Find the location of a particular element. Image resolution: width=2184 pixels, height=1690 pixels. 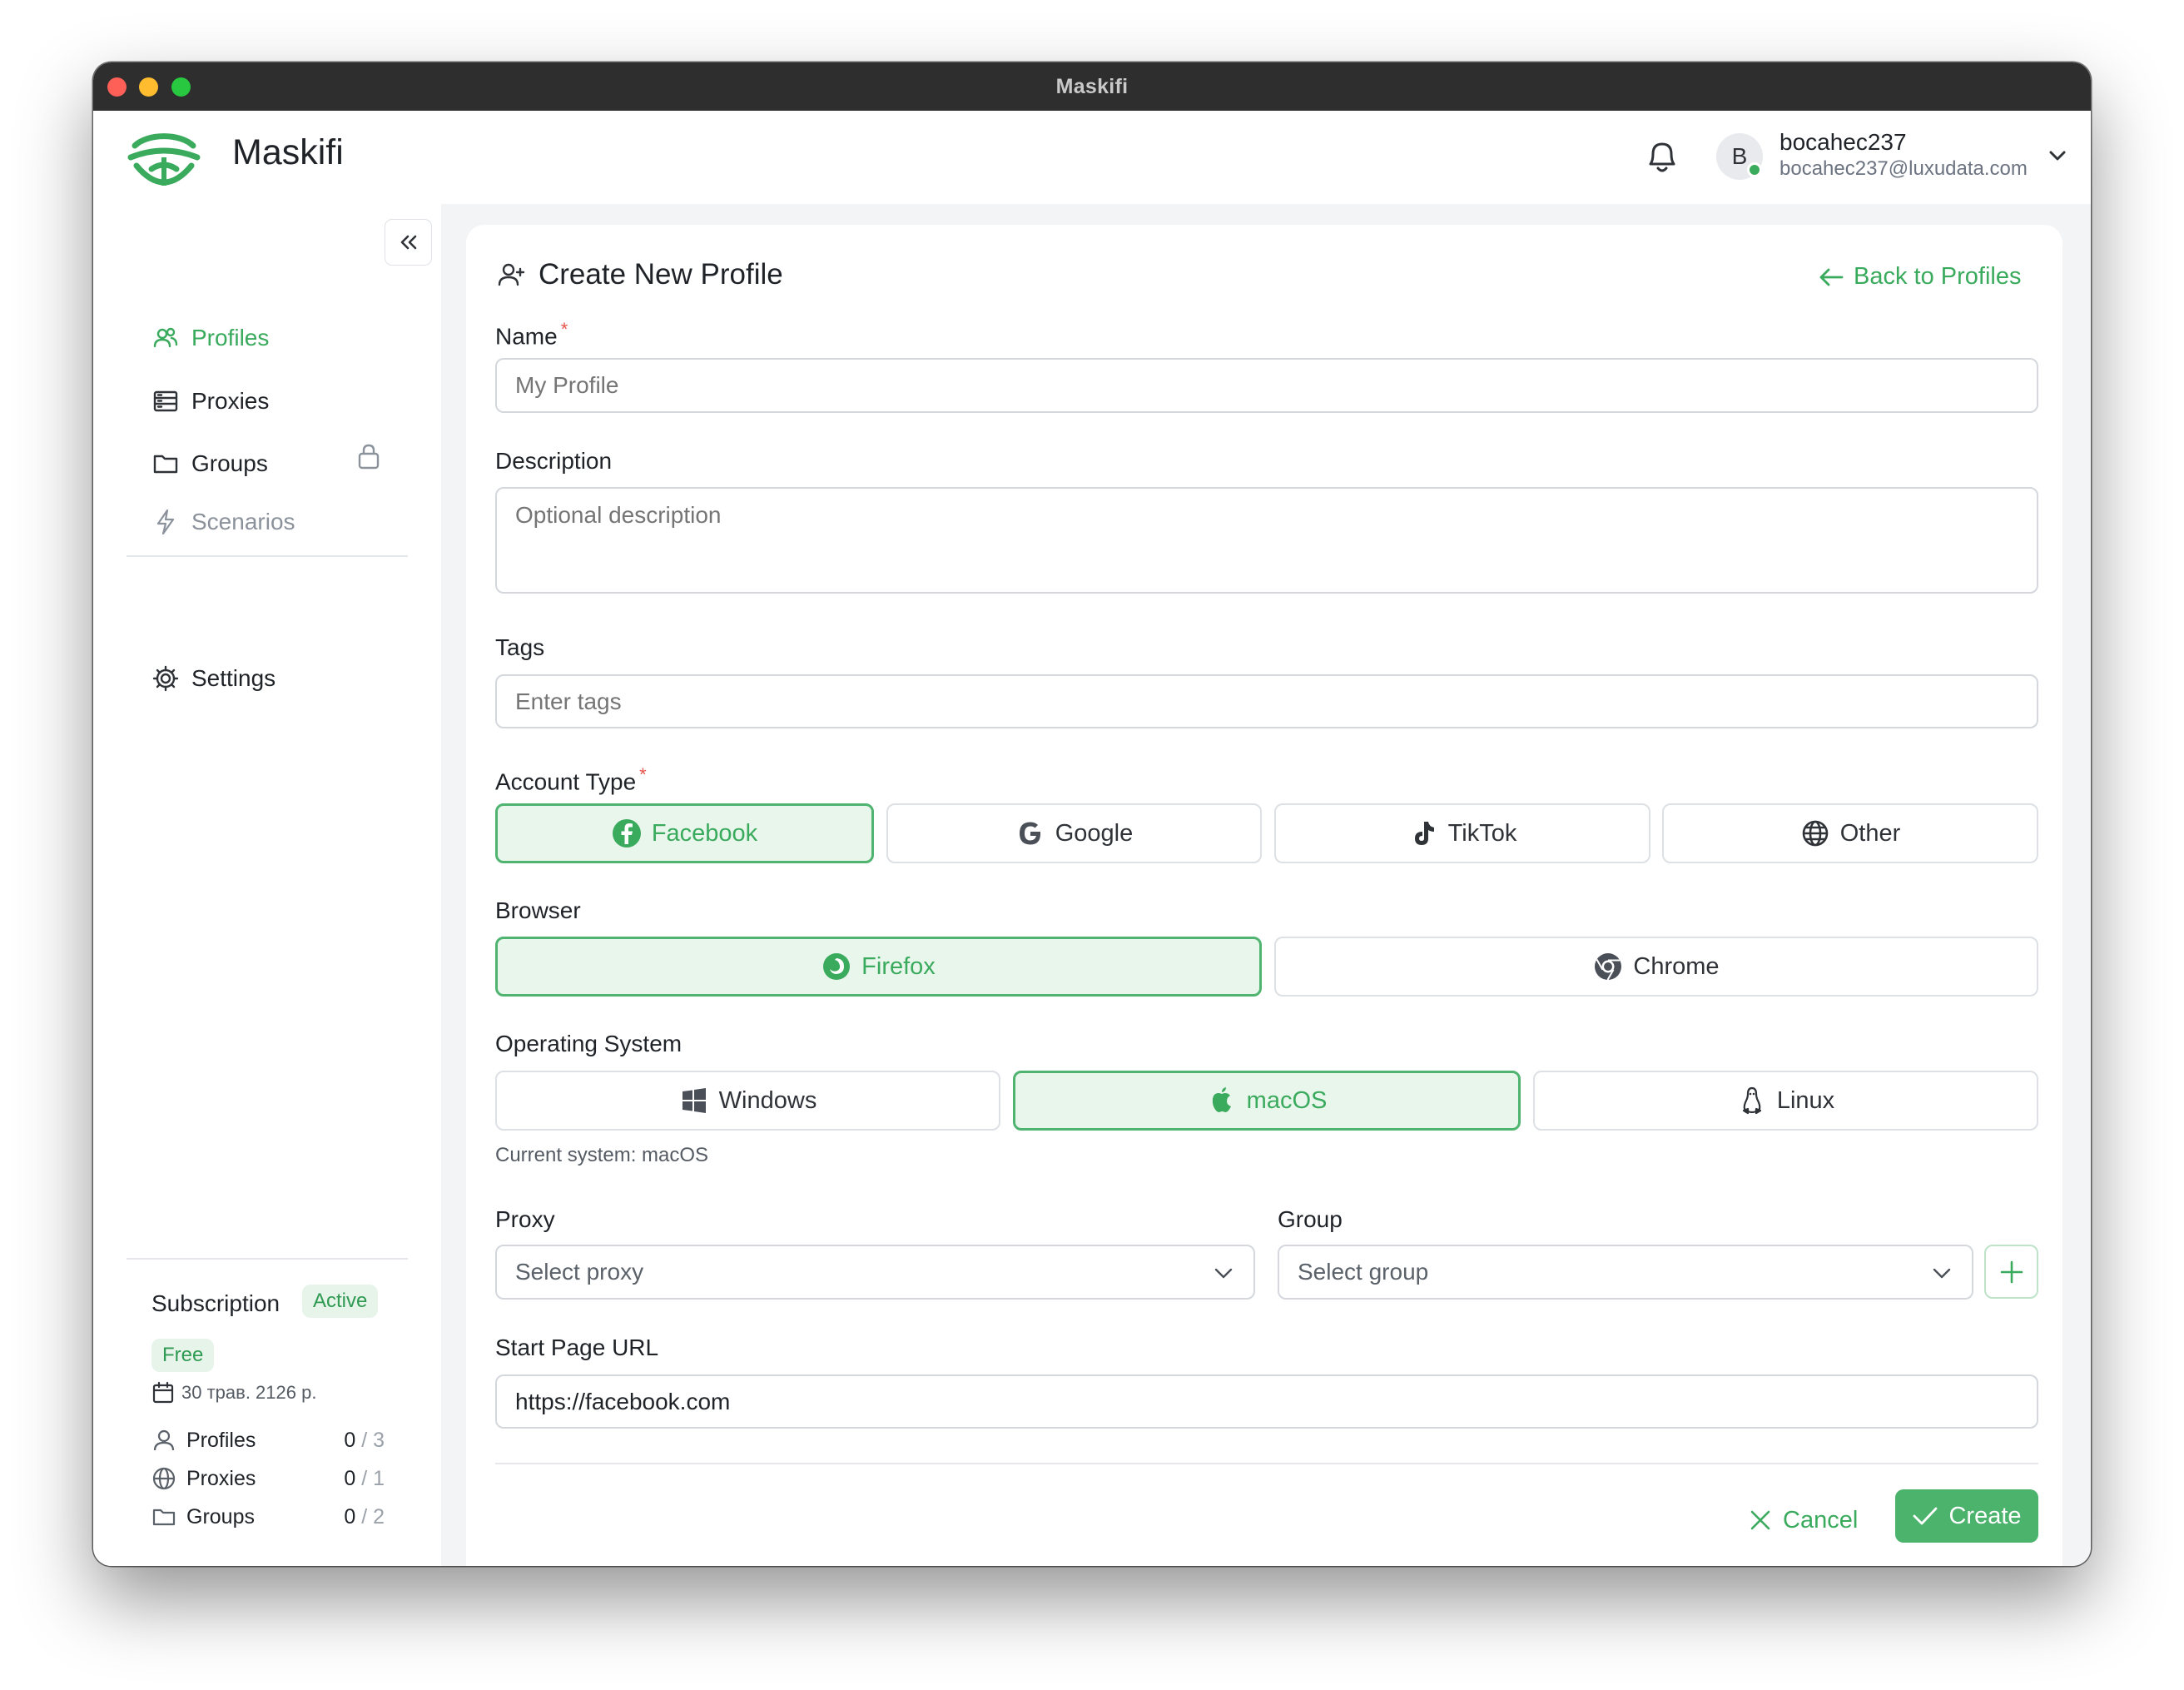

option-label: macOS is located at coordinates (1287, 1100).